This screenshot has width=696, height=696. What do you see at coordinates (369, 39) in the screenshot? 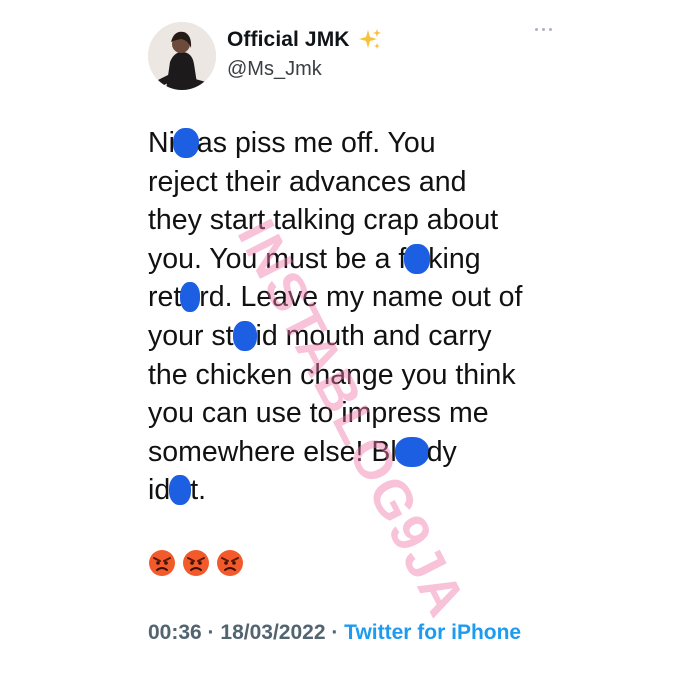
I see `sparkles-icon` at bounding box center [369, 39].